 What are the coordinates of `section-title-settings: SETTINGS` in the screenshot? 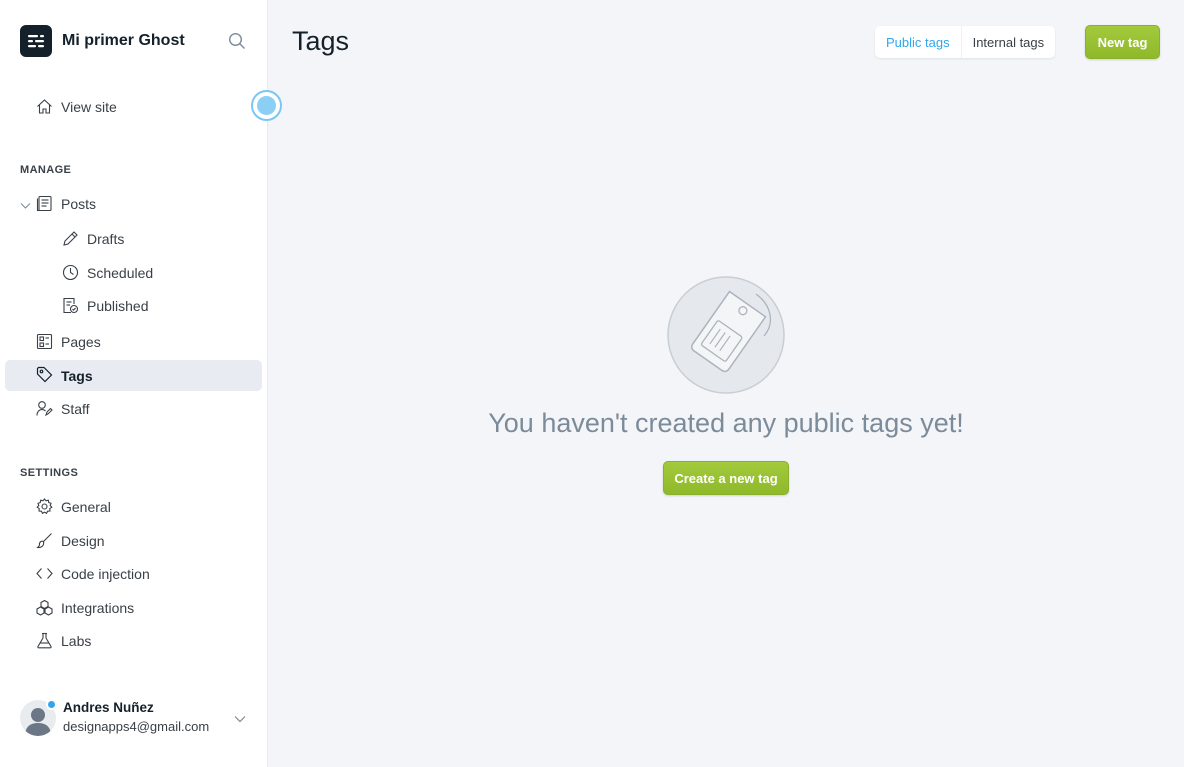 It's located at (49, 473).